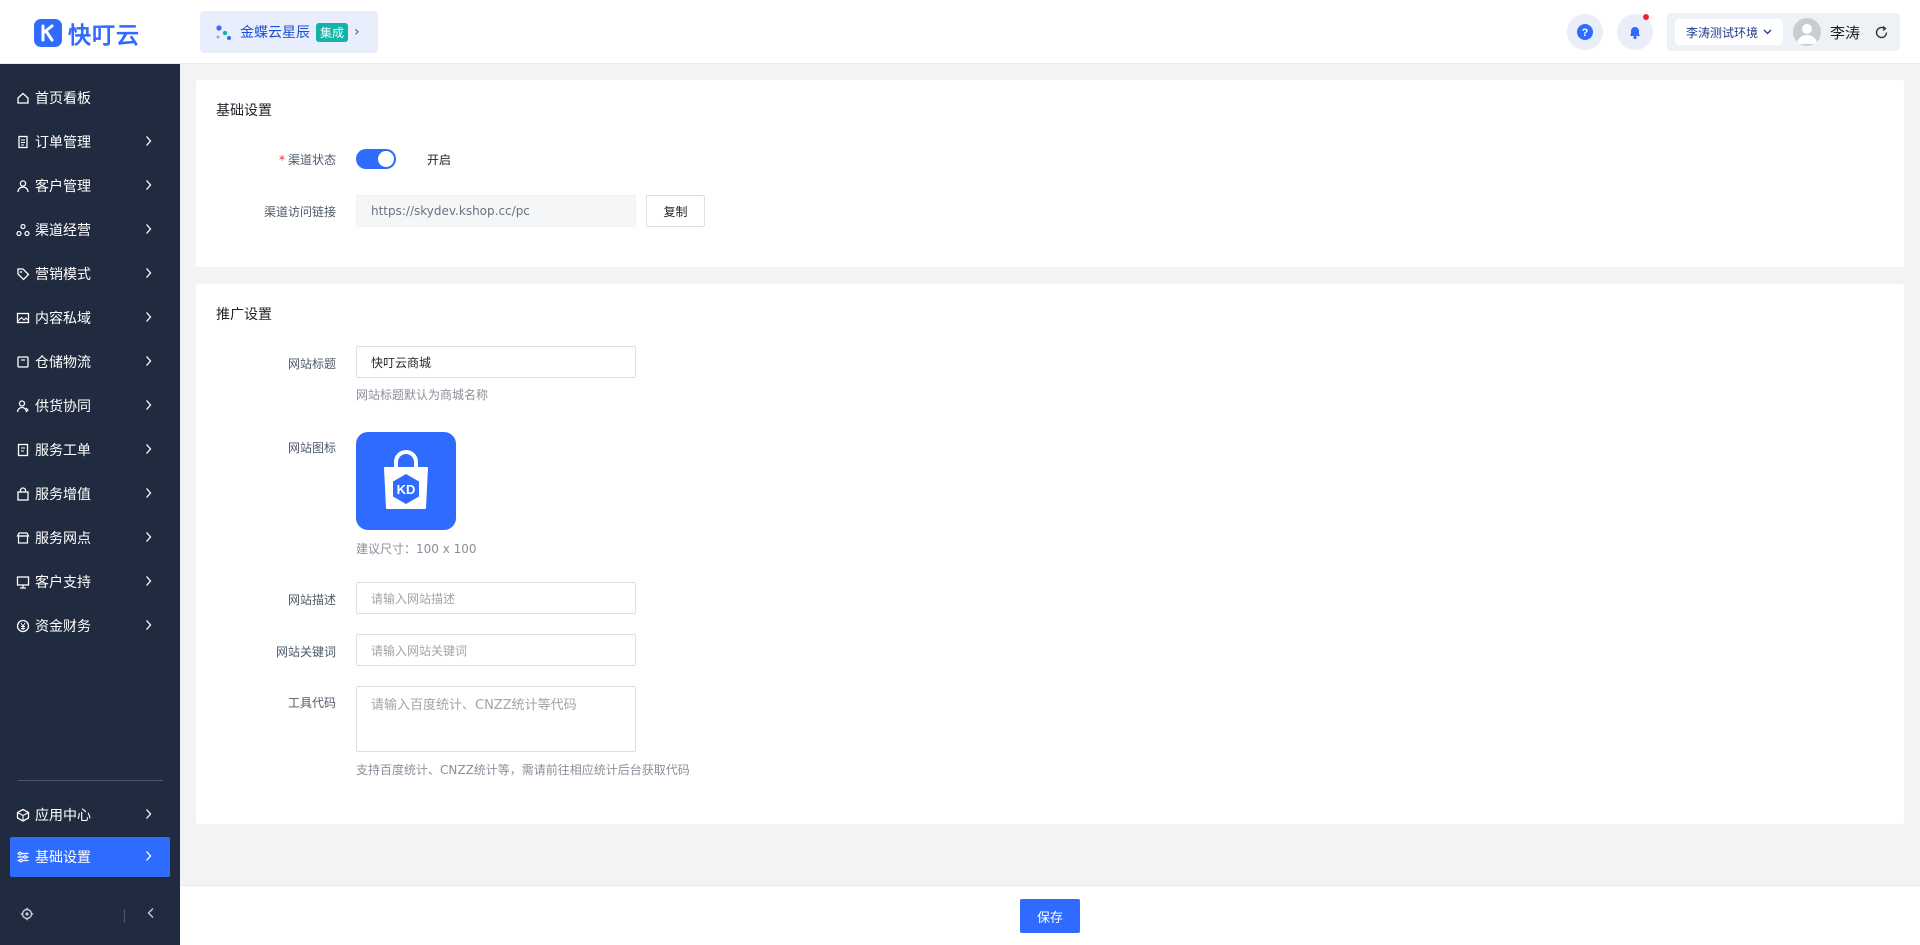 This screenshot has width=1920, height=945. I want to click on sidebar-bottom-menu: 应用中心 基础设置, so click(90, 835).